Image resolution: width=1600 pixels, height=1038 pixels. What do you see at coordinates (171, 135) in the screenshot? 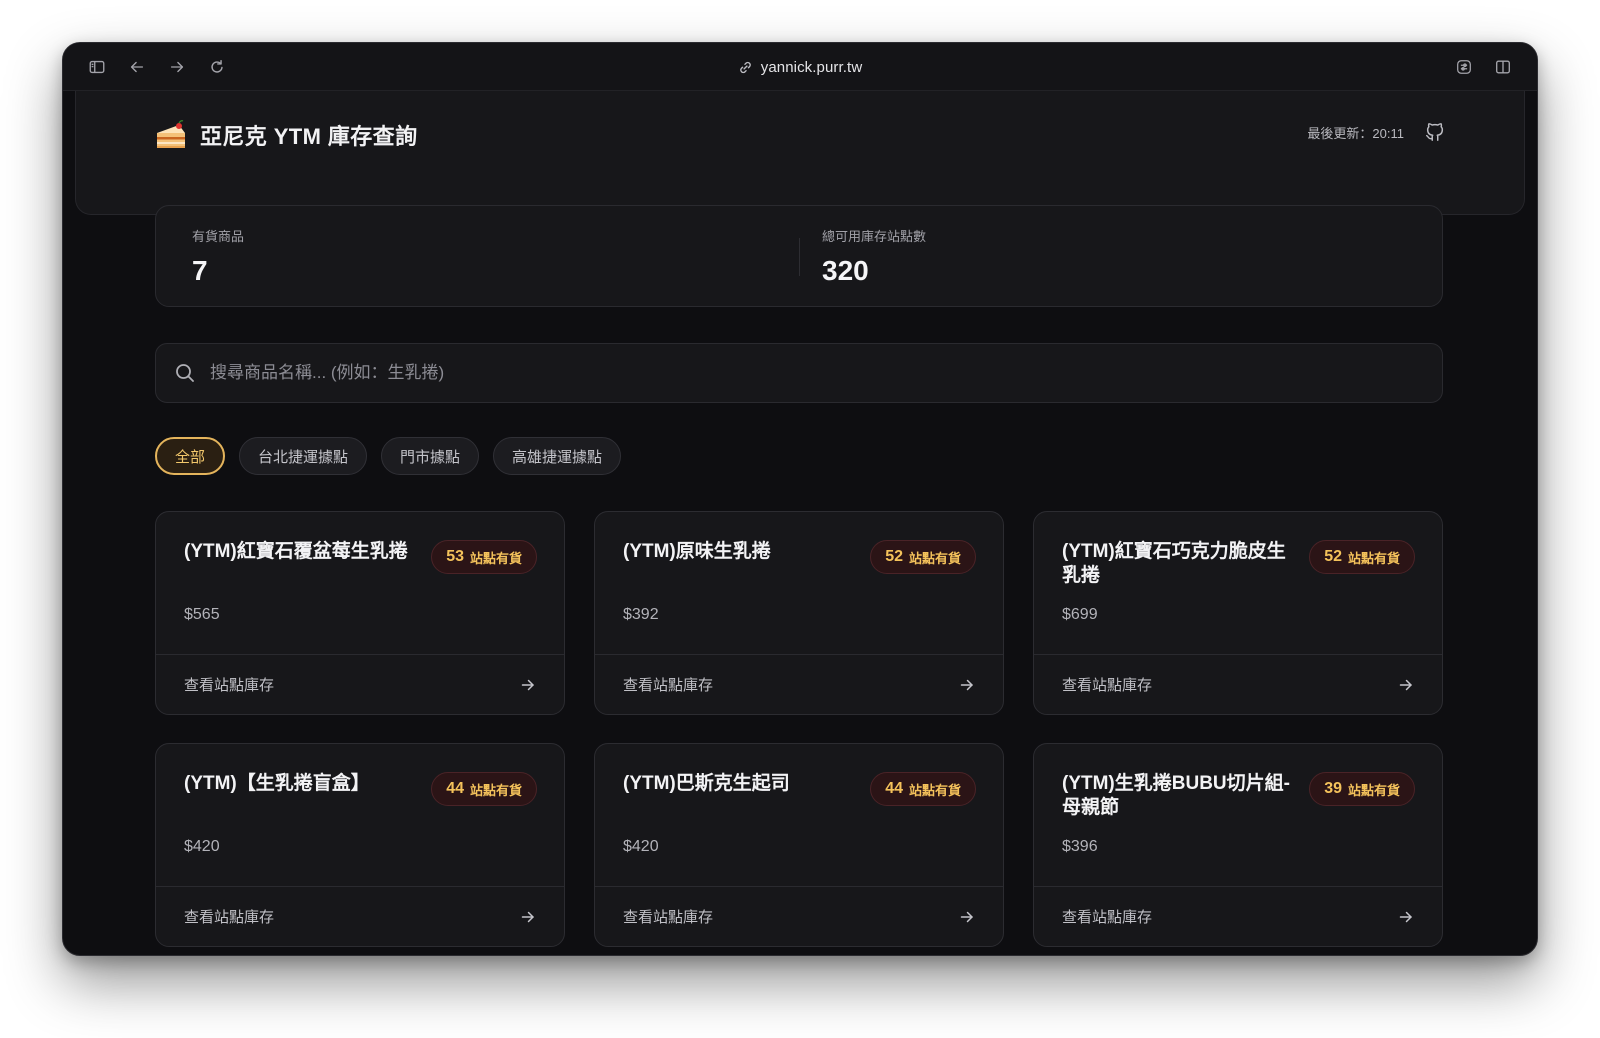
I see `cake-icon` at bounding box center [171, 135].